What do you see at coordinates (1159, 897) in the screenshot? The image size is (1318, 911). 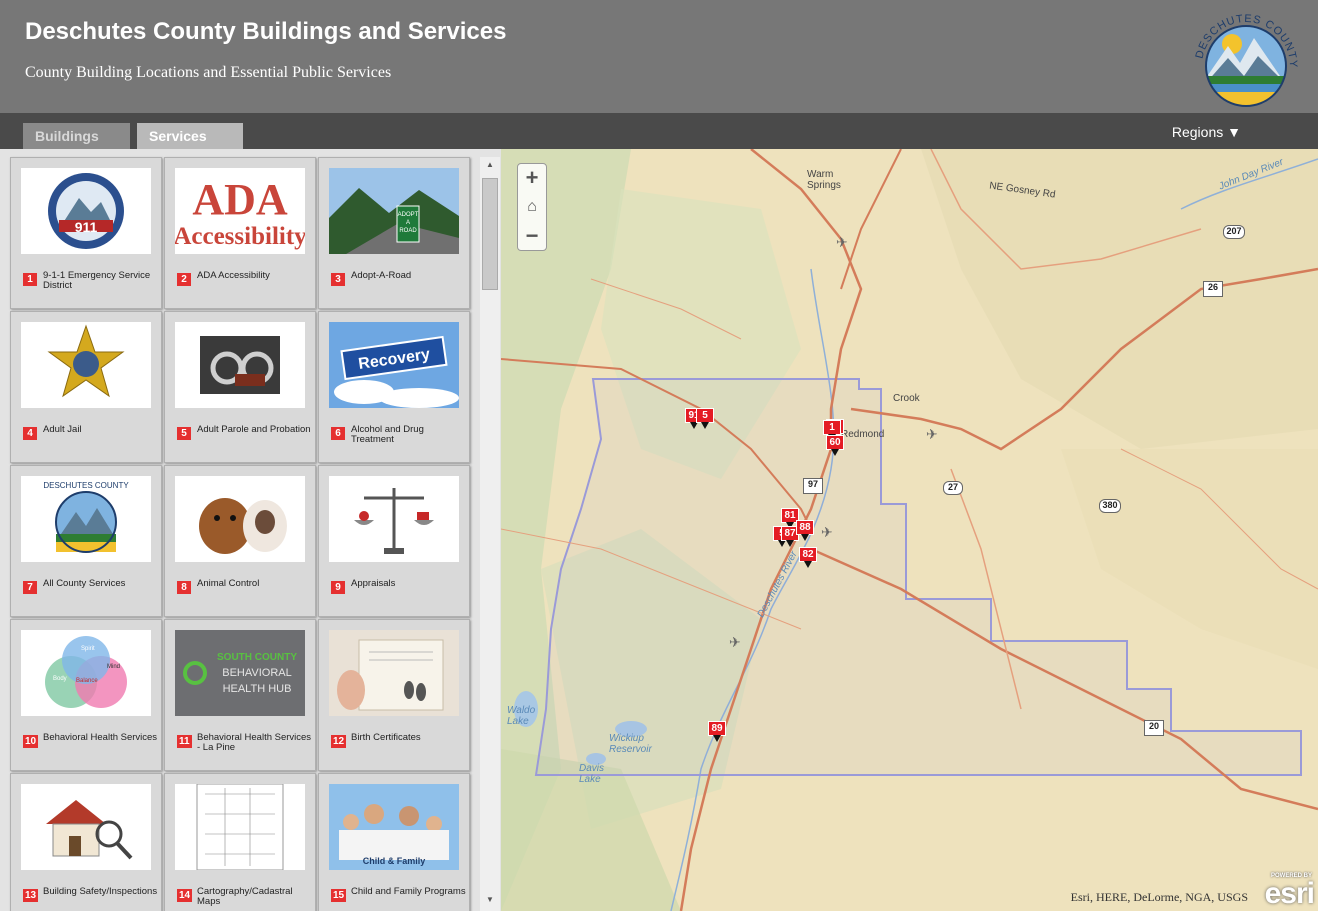 I see `map-attribution: Esri, HERE, DeLorme, NGA, USGS` at bounding box center [1159, 897].